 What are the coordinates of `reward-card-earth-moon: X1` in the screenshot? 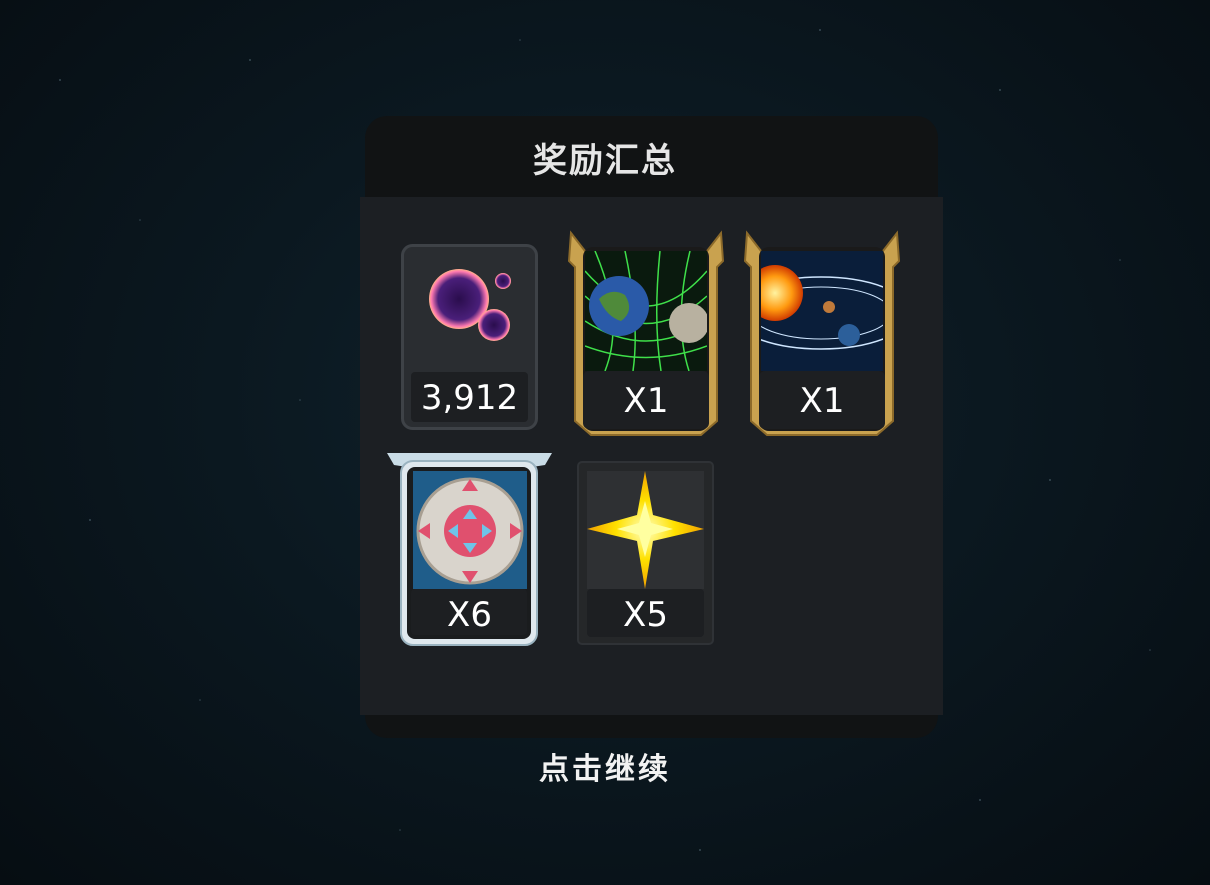 It's located at (646, 329).